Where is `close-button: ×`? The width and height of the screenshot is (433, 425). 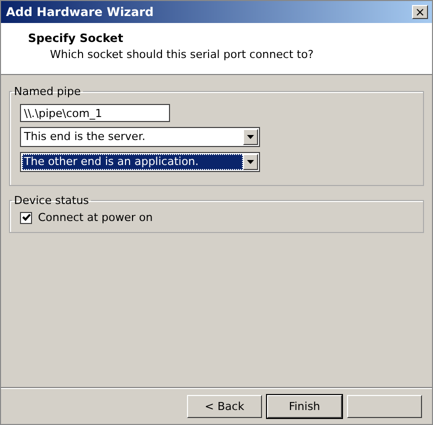
close-button: × is located at coordinates (420, 12).